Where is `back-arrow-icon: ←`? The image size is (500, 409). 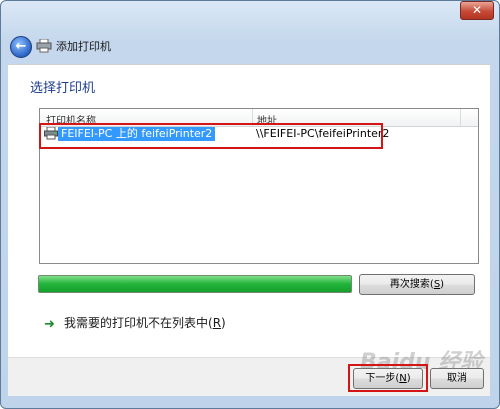
back-arrow-icon: ← is located at coordinates (21, 46).